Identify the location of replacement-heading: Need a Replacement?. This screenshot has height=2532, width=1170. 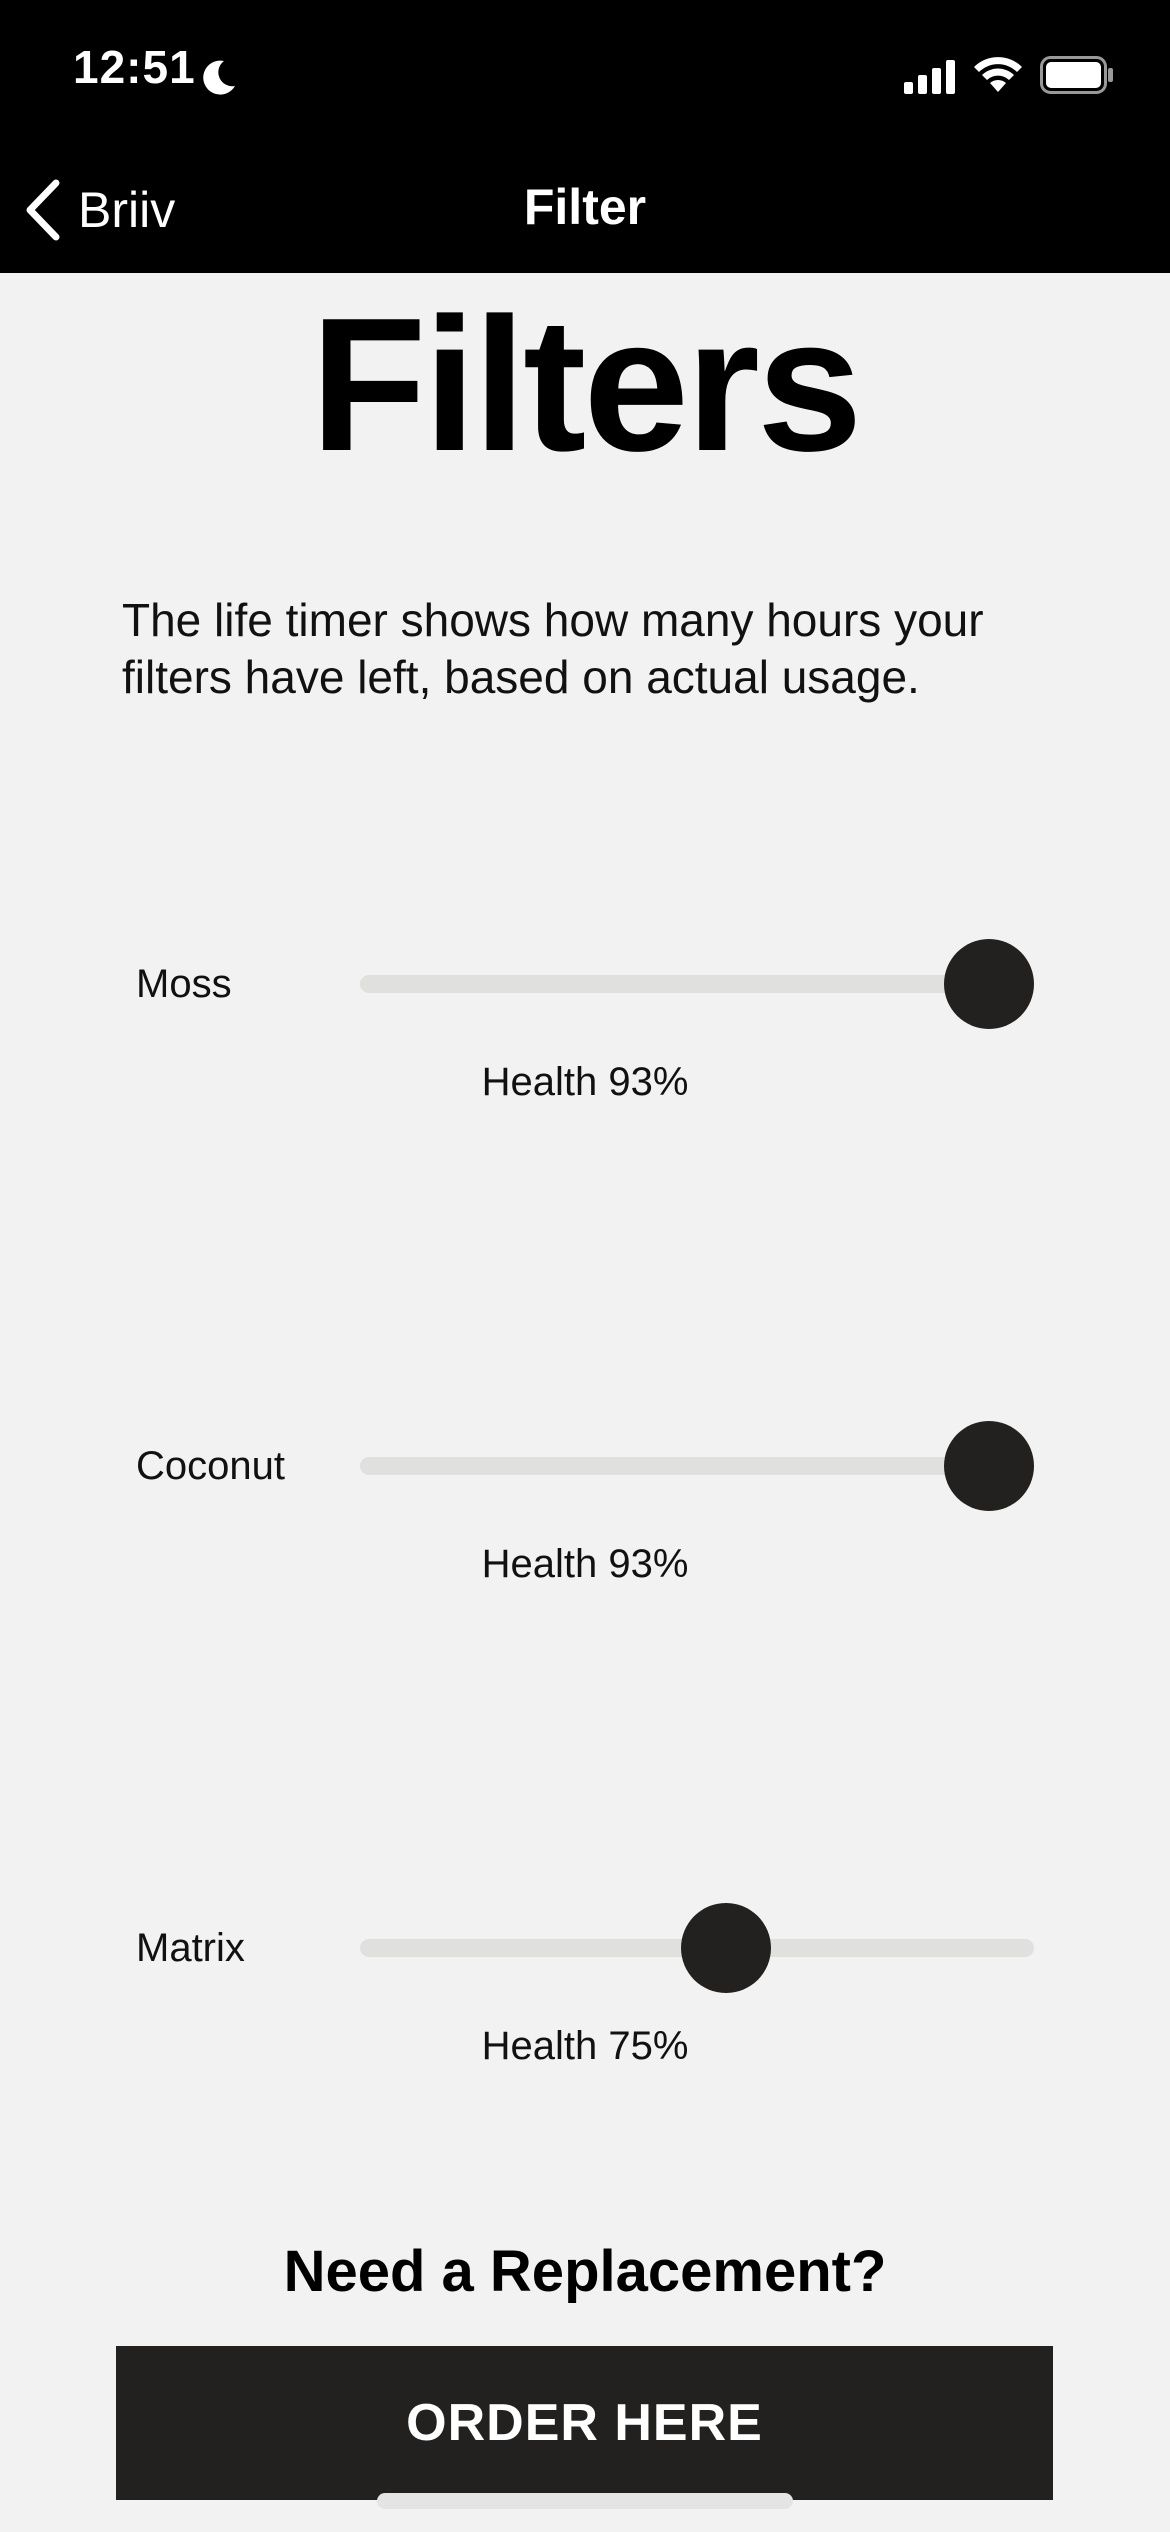
(585, 2271).